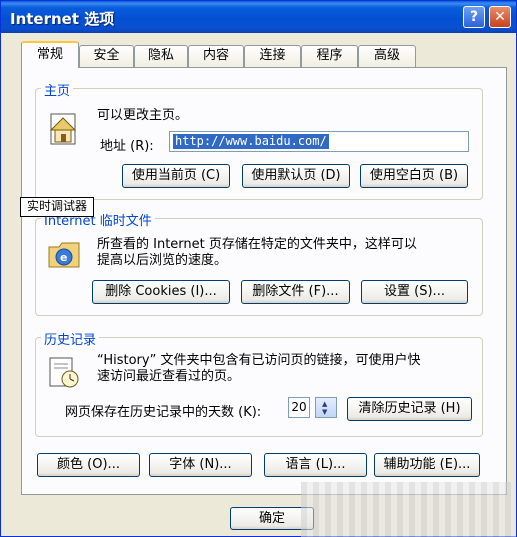 This screenshot has height=537, width=517. Describe the element at coordinates (324, 412) in the screenshot. I see `spin-down-icon: ▼` at that location.